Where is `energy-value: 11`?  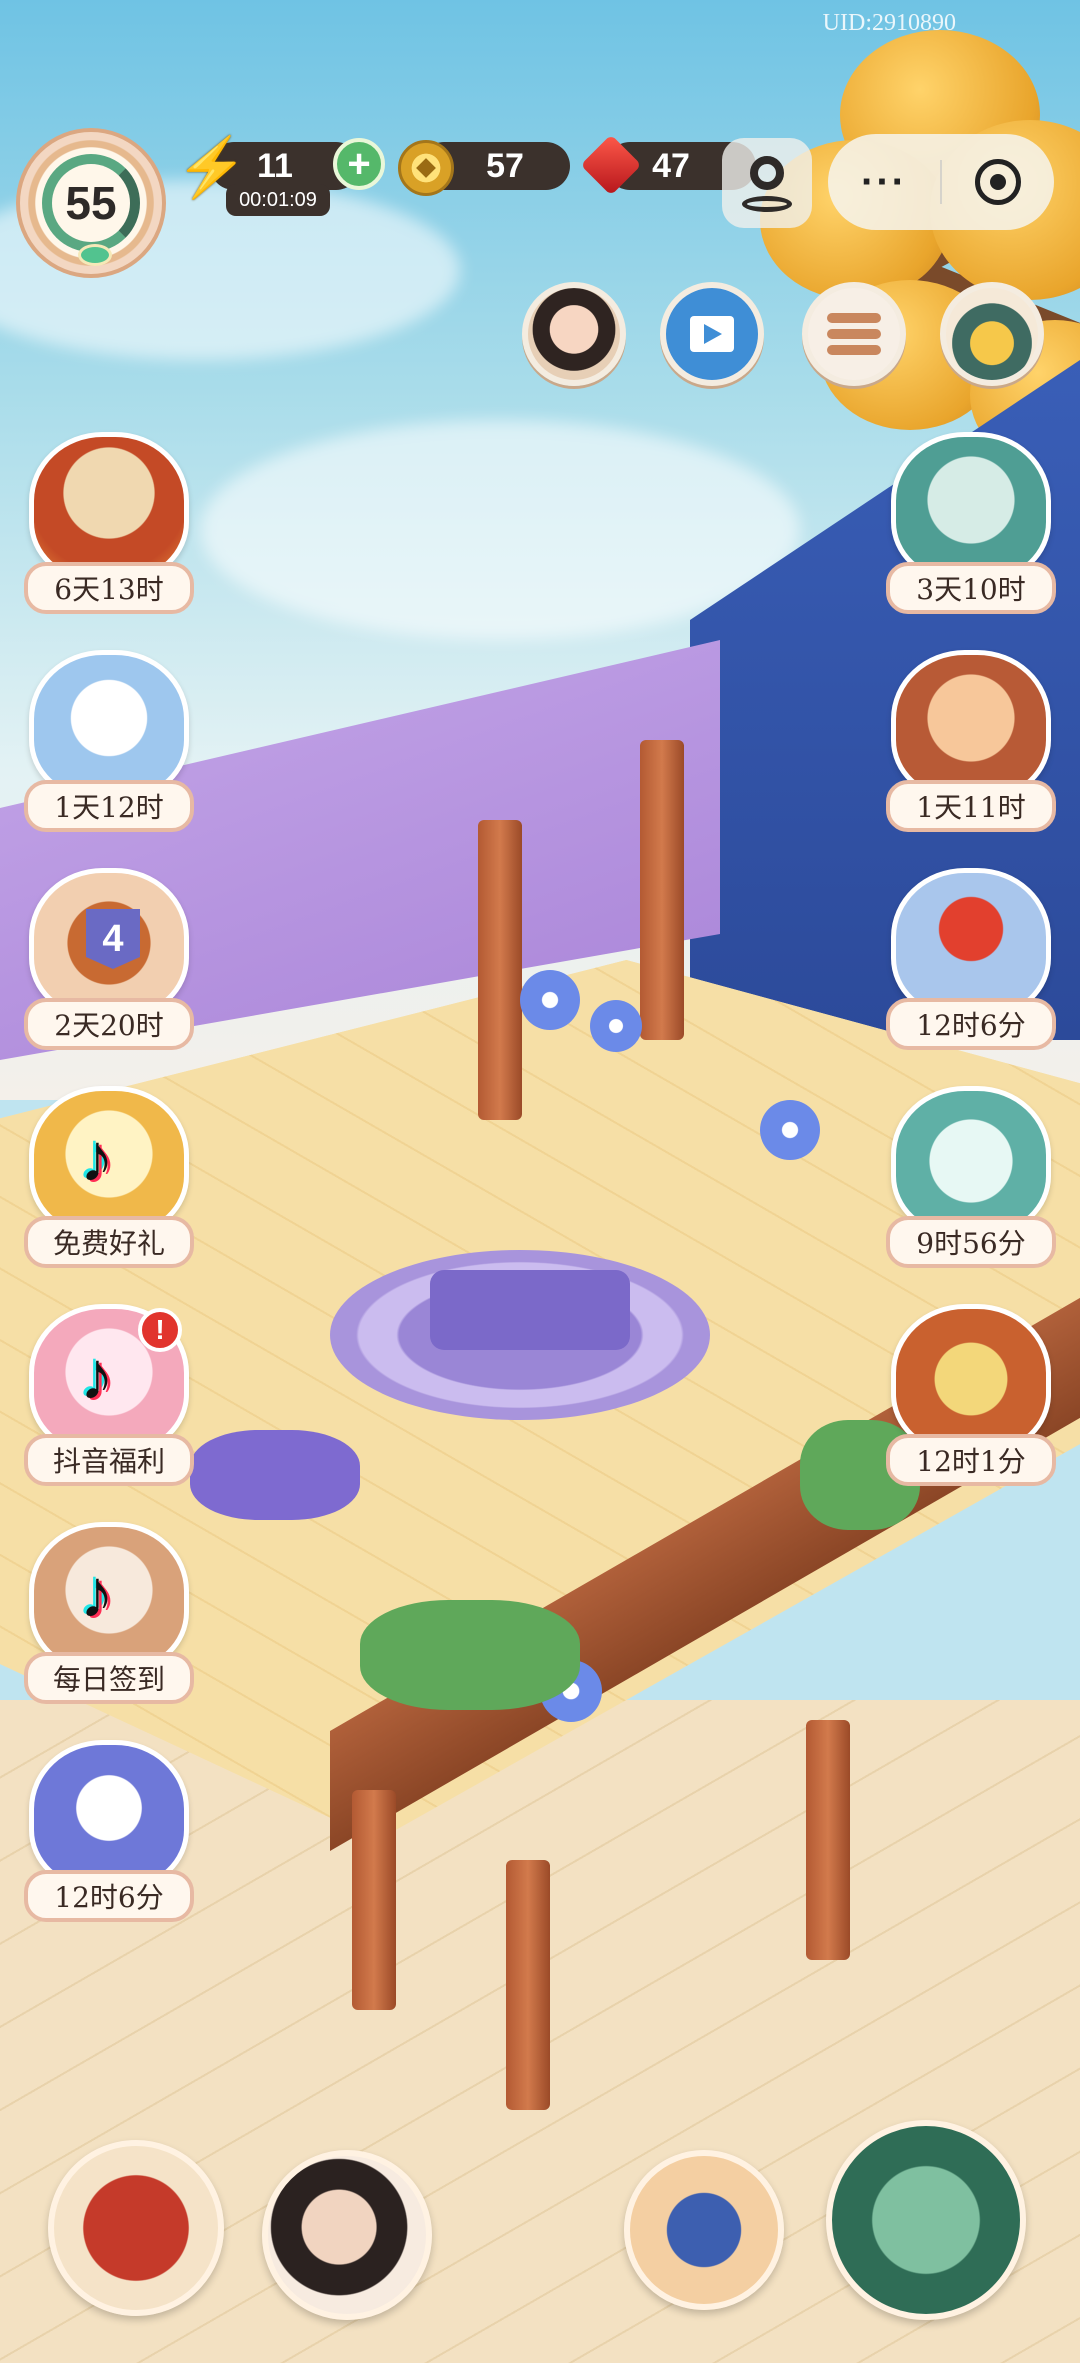 energy-value: 11 is located at coordinates (275, 165).